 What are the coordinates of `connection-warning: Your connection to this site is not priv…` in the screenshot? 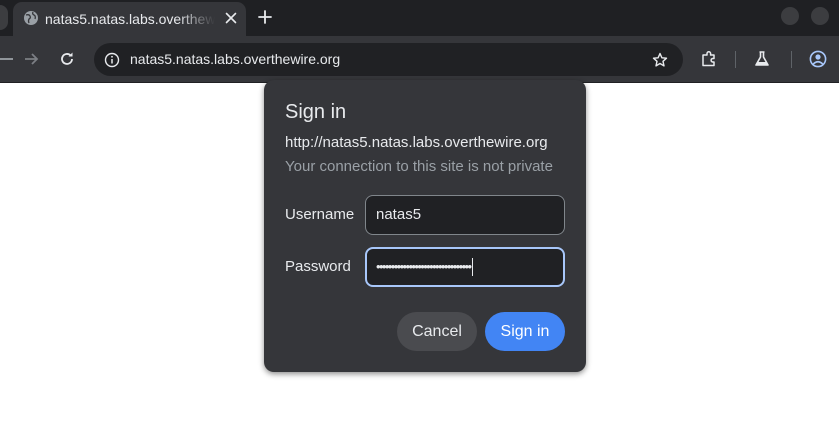 It's located at (419, 166).